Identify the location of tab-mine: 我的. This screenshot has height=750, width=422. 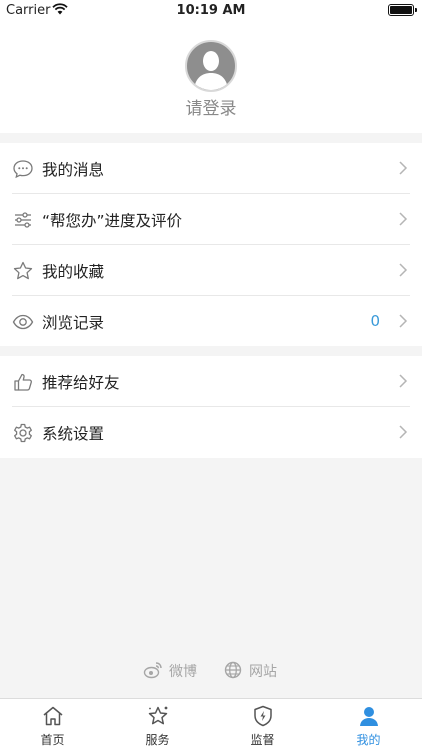
(368, 724).